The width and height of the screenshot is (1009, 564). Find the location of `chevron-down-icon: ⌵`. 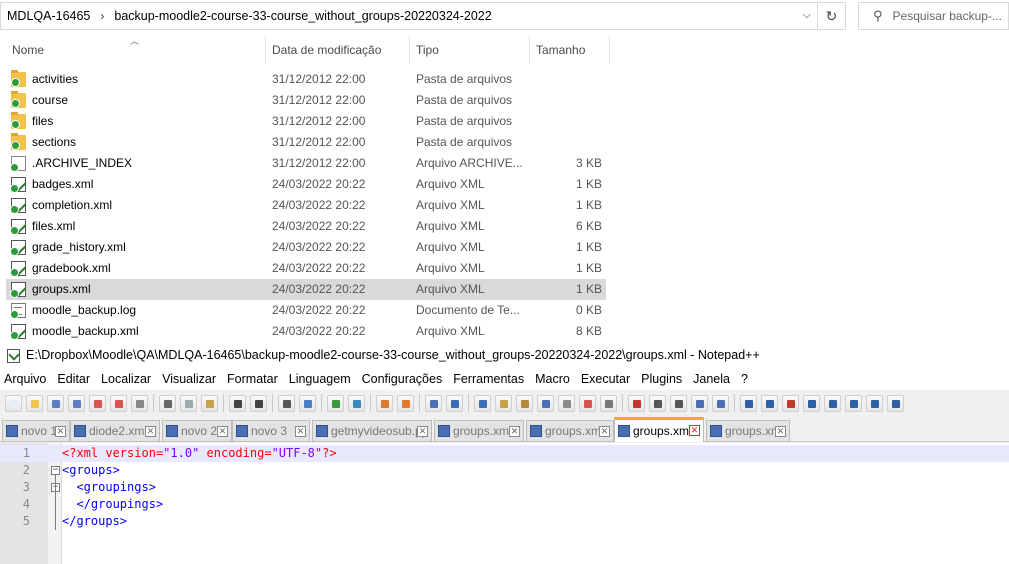

chevron-down-icon: ⌵ is located at coordinates (807, 15).